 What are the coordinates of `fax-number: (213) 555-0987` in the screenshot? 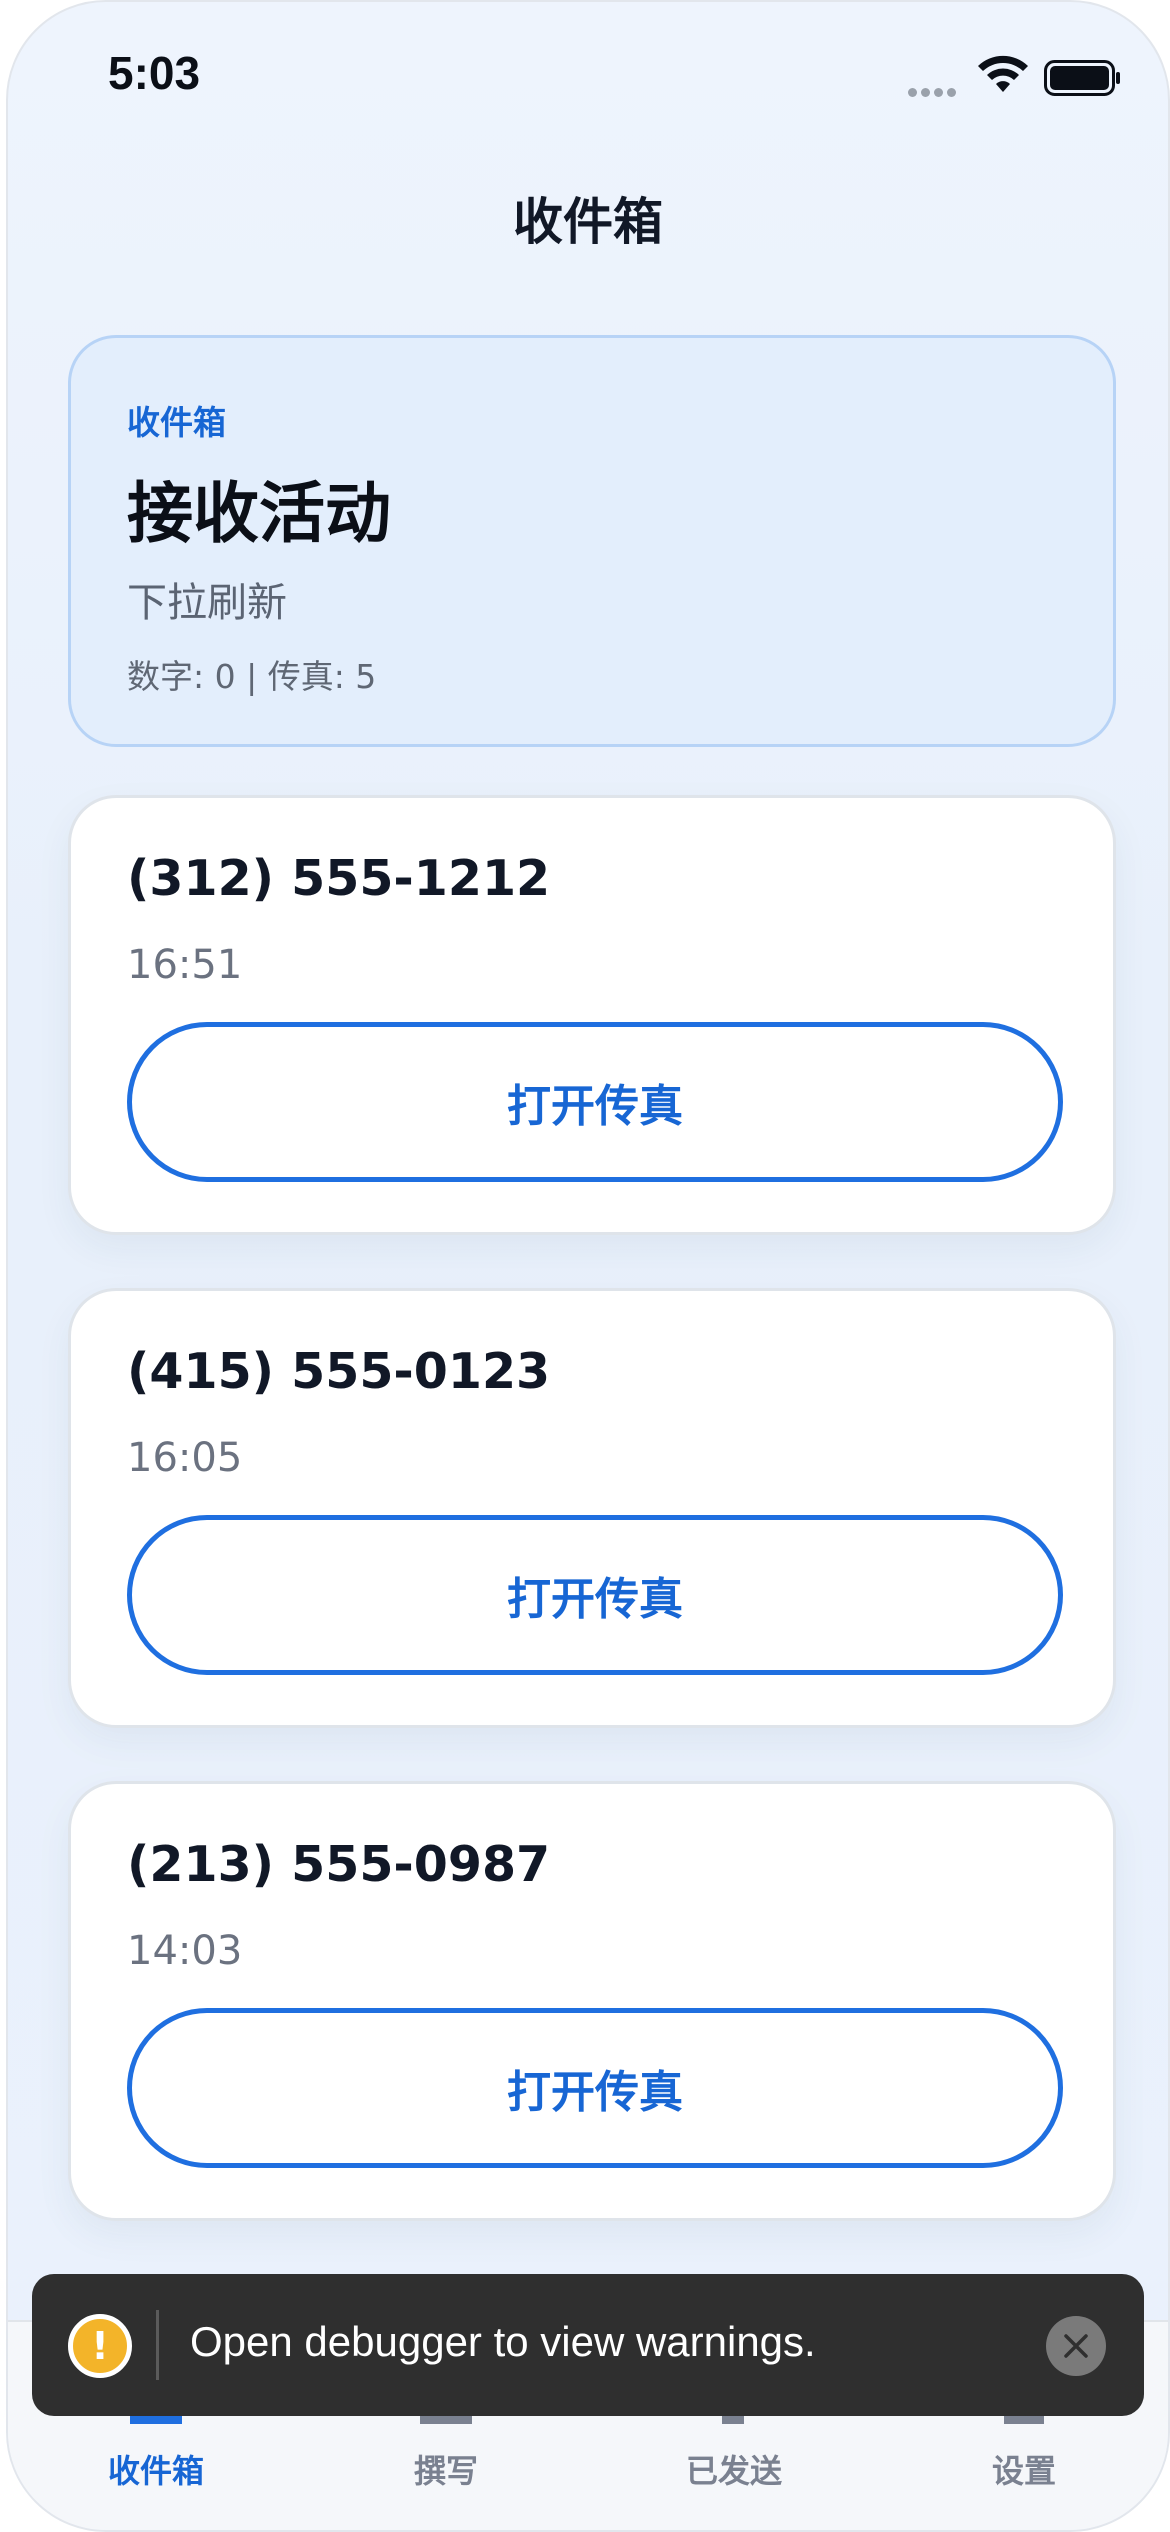 It's located at (339, 1864).